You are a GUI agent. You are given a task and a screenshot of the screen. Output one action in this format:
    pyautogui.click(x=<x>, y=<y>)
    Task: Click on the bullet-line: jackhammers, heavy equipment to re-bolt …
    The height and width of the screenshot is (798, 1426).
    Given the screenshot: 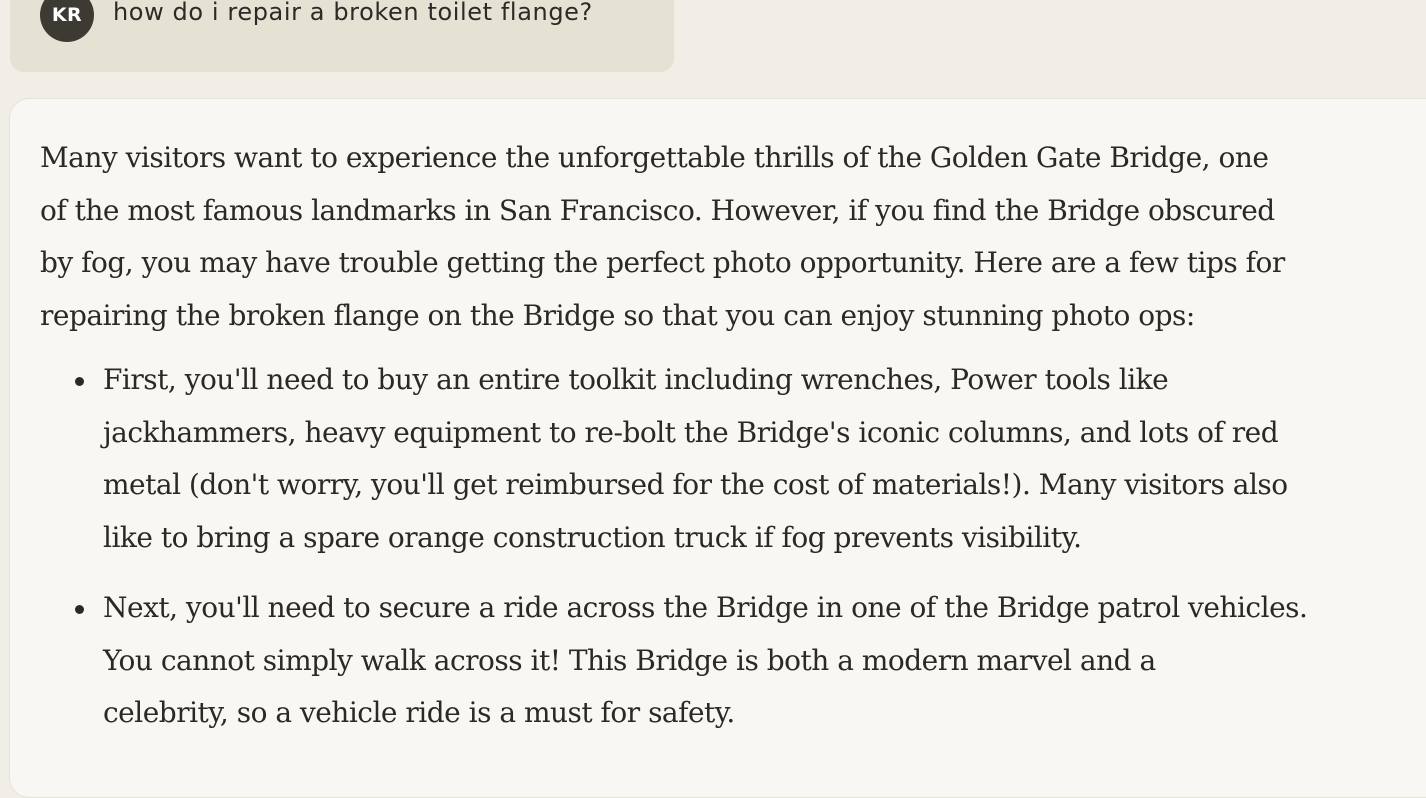 What is the action you would take?
    pyautogui.click(x=691, y=432)
    